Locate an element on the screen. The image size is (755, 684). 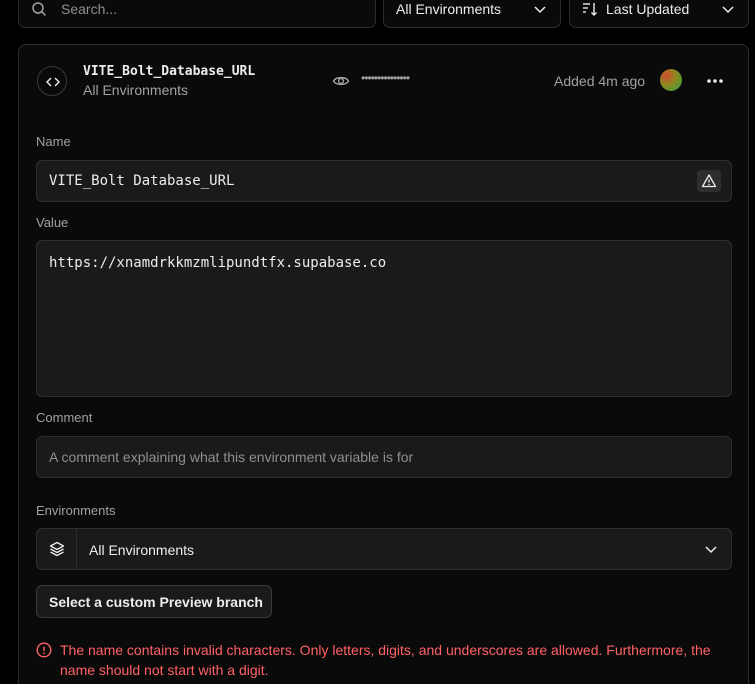
variable-name: VITE_Bolt_Database_URL is located at coordinates (169, 71).